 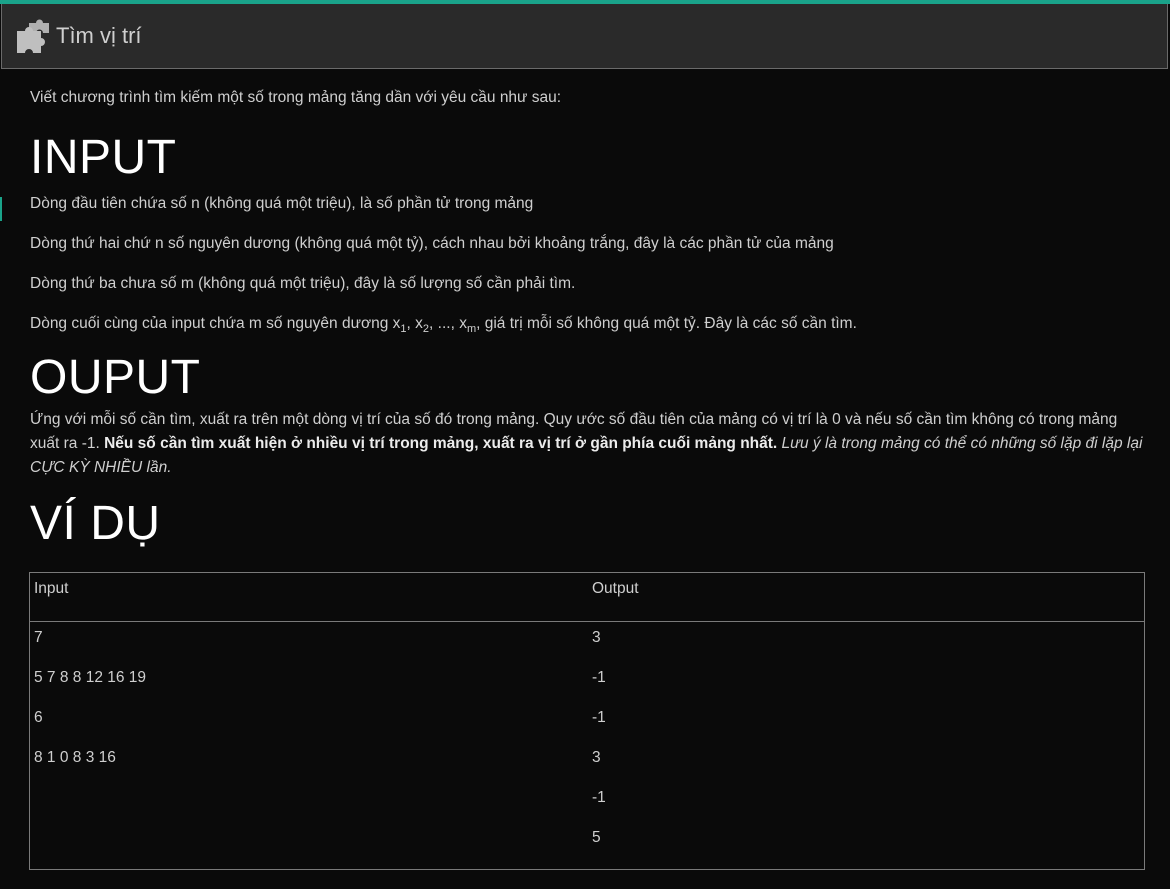 What do you see at coordinates (115, 377) in the screenshot?
I see `output-heading: OUPUT` at bounding box center [115, 377].